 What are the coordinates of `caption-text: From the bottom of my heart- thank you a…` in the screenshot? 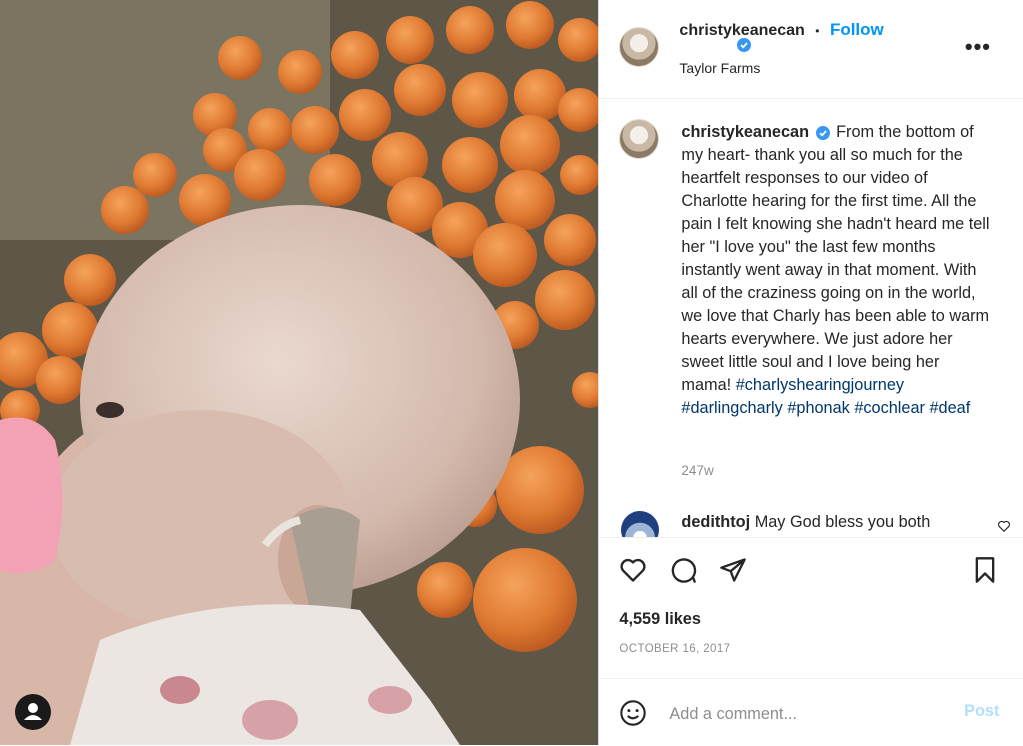 It's located at (835, 258).